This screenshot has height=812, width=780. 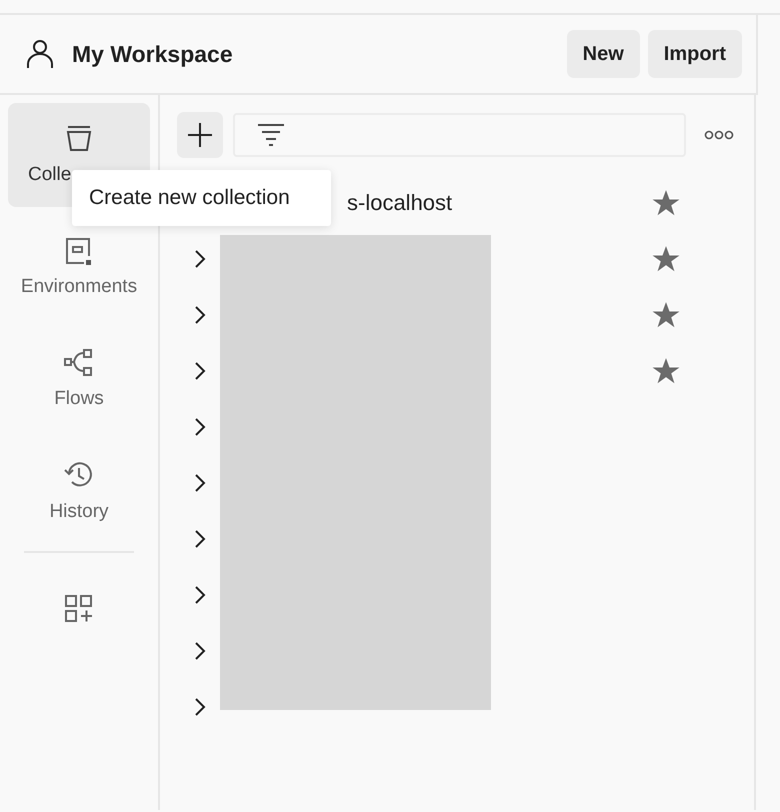 I want to click on filter-field, so click(x=459, y=135).